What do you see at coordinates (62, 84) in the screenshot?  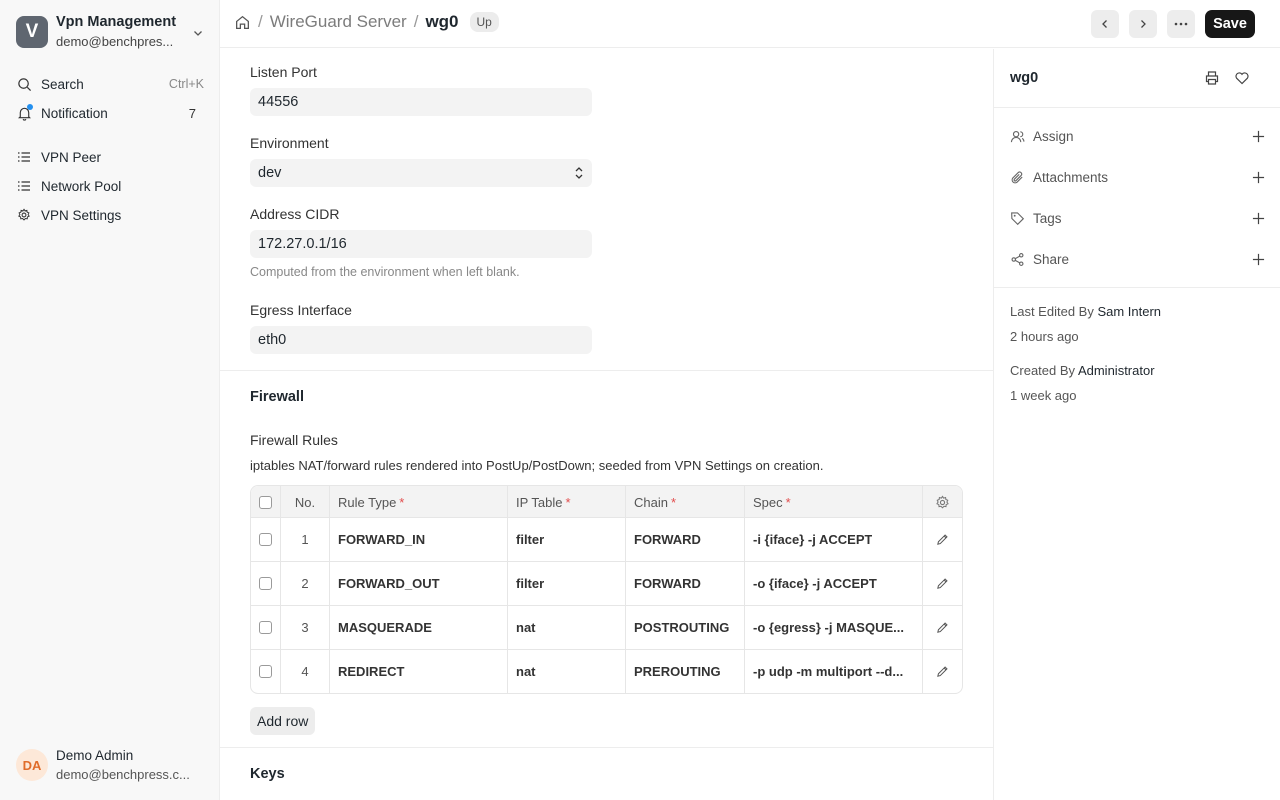 I see `search-label: Search` at bounding box center [62, 84].